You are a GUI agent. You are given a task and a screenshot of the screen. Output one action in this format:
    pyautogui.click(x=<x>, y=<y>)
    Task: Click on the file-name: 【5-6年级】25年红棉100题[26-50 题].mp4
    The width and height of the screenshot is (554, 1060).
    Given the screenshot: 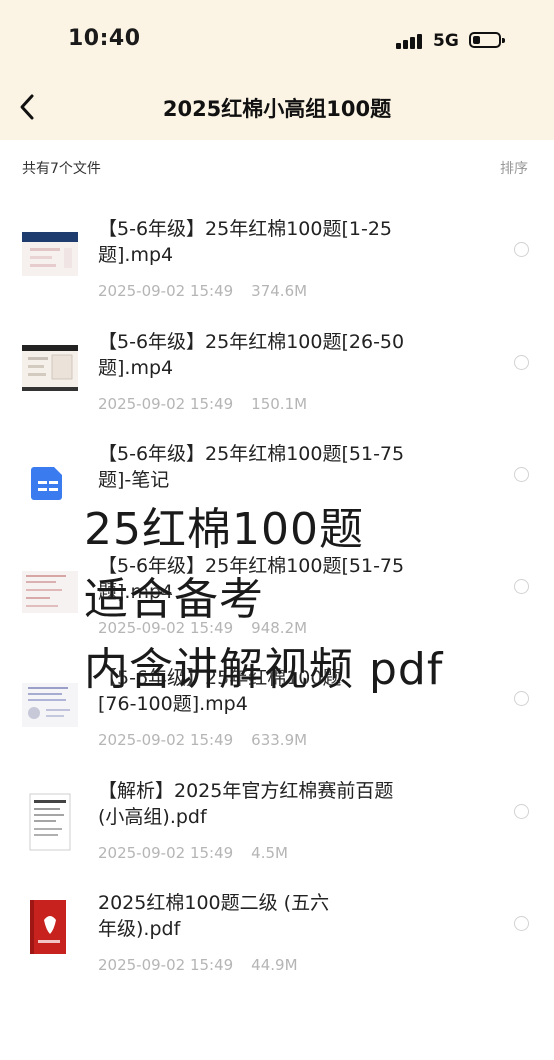 What is the action you would take?
    pyautogui.click(x=251, y=355)
    